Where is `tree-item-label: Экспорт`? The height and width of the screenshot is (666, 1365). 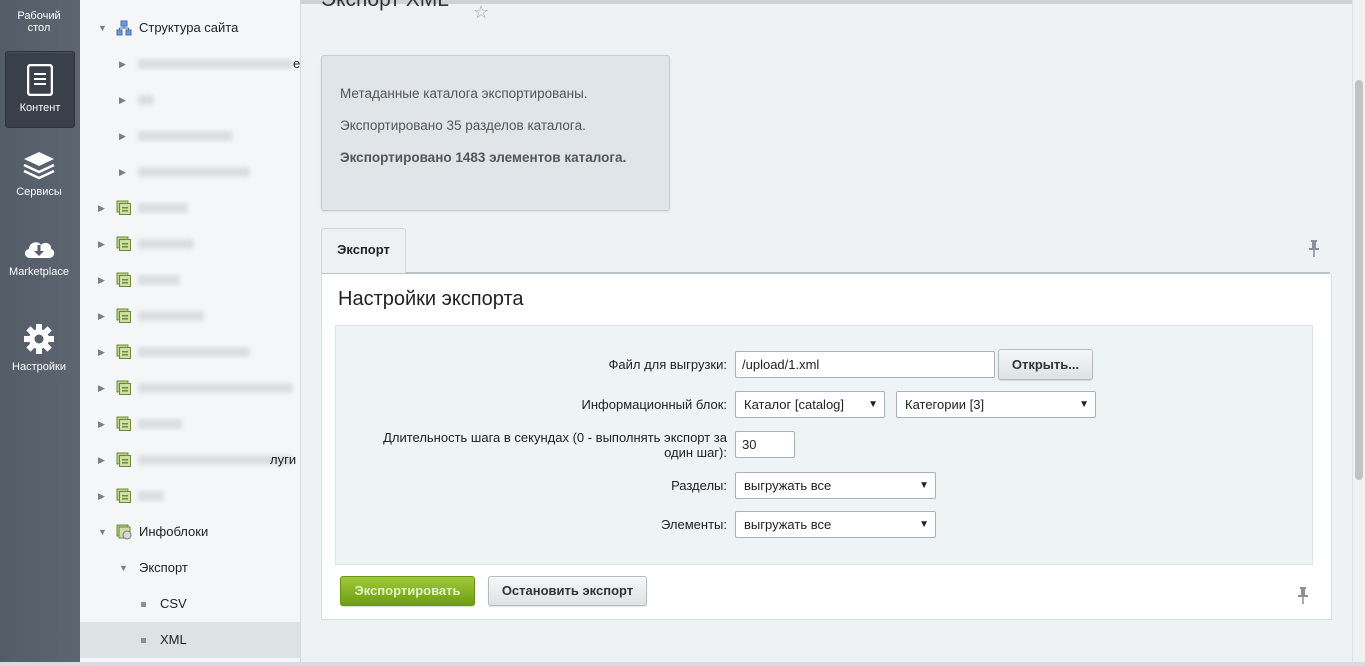 tree-item-label: Экспорт is located at coordinates (163, 567).